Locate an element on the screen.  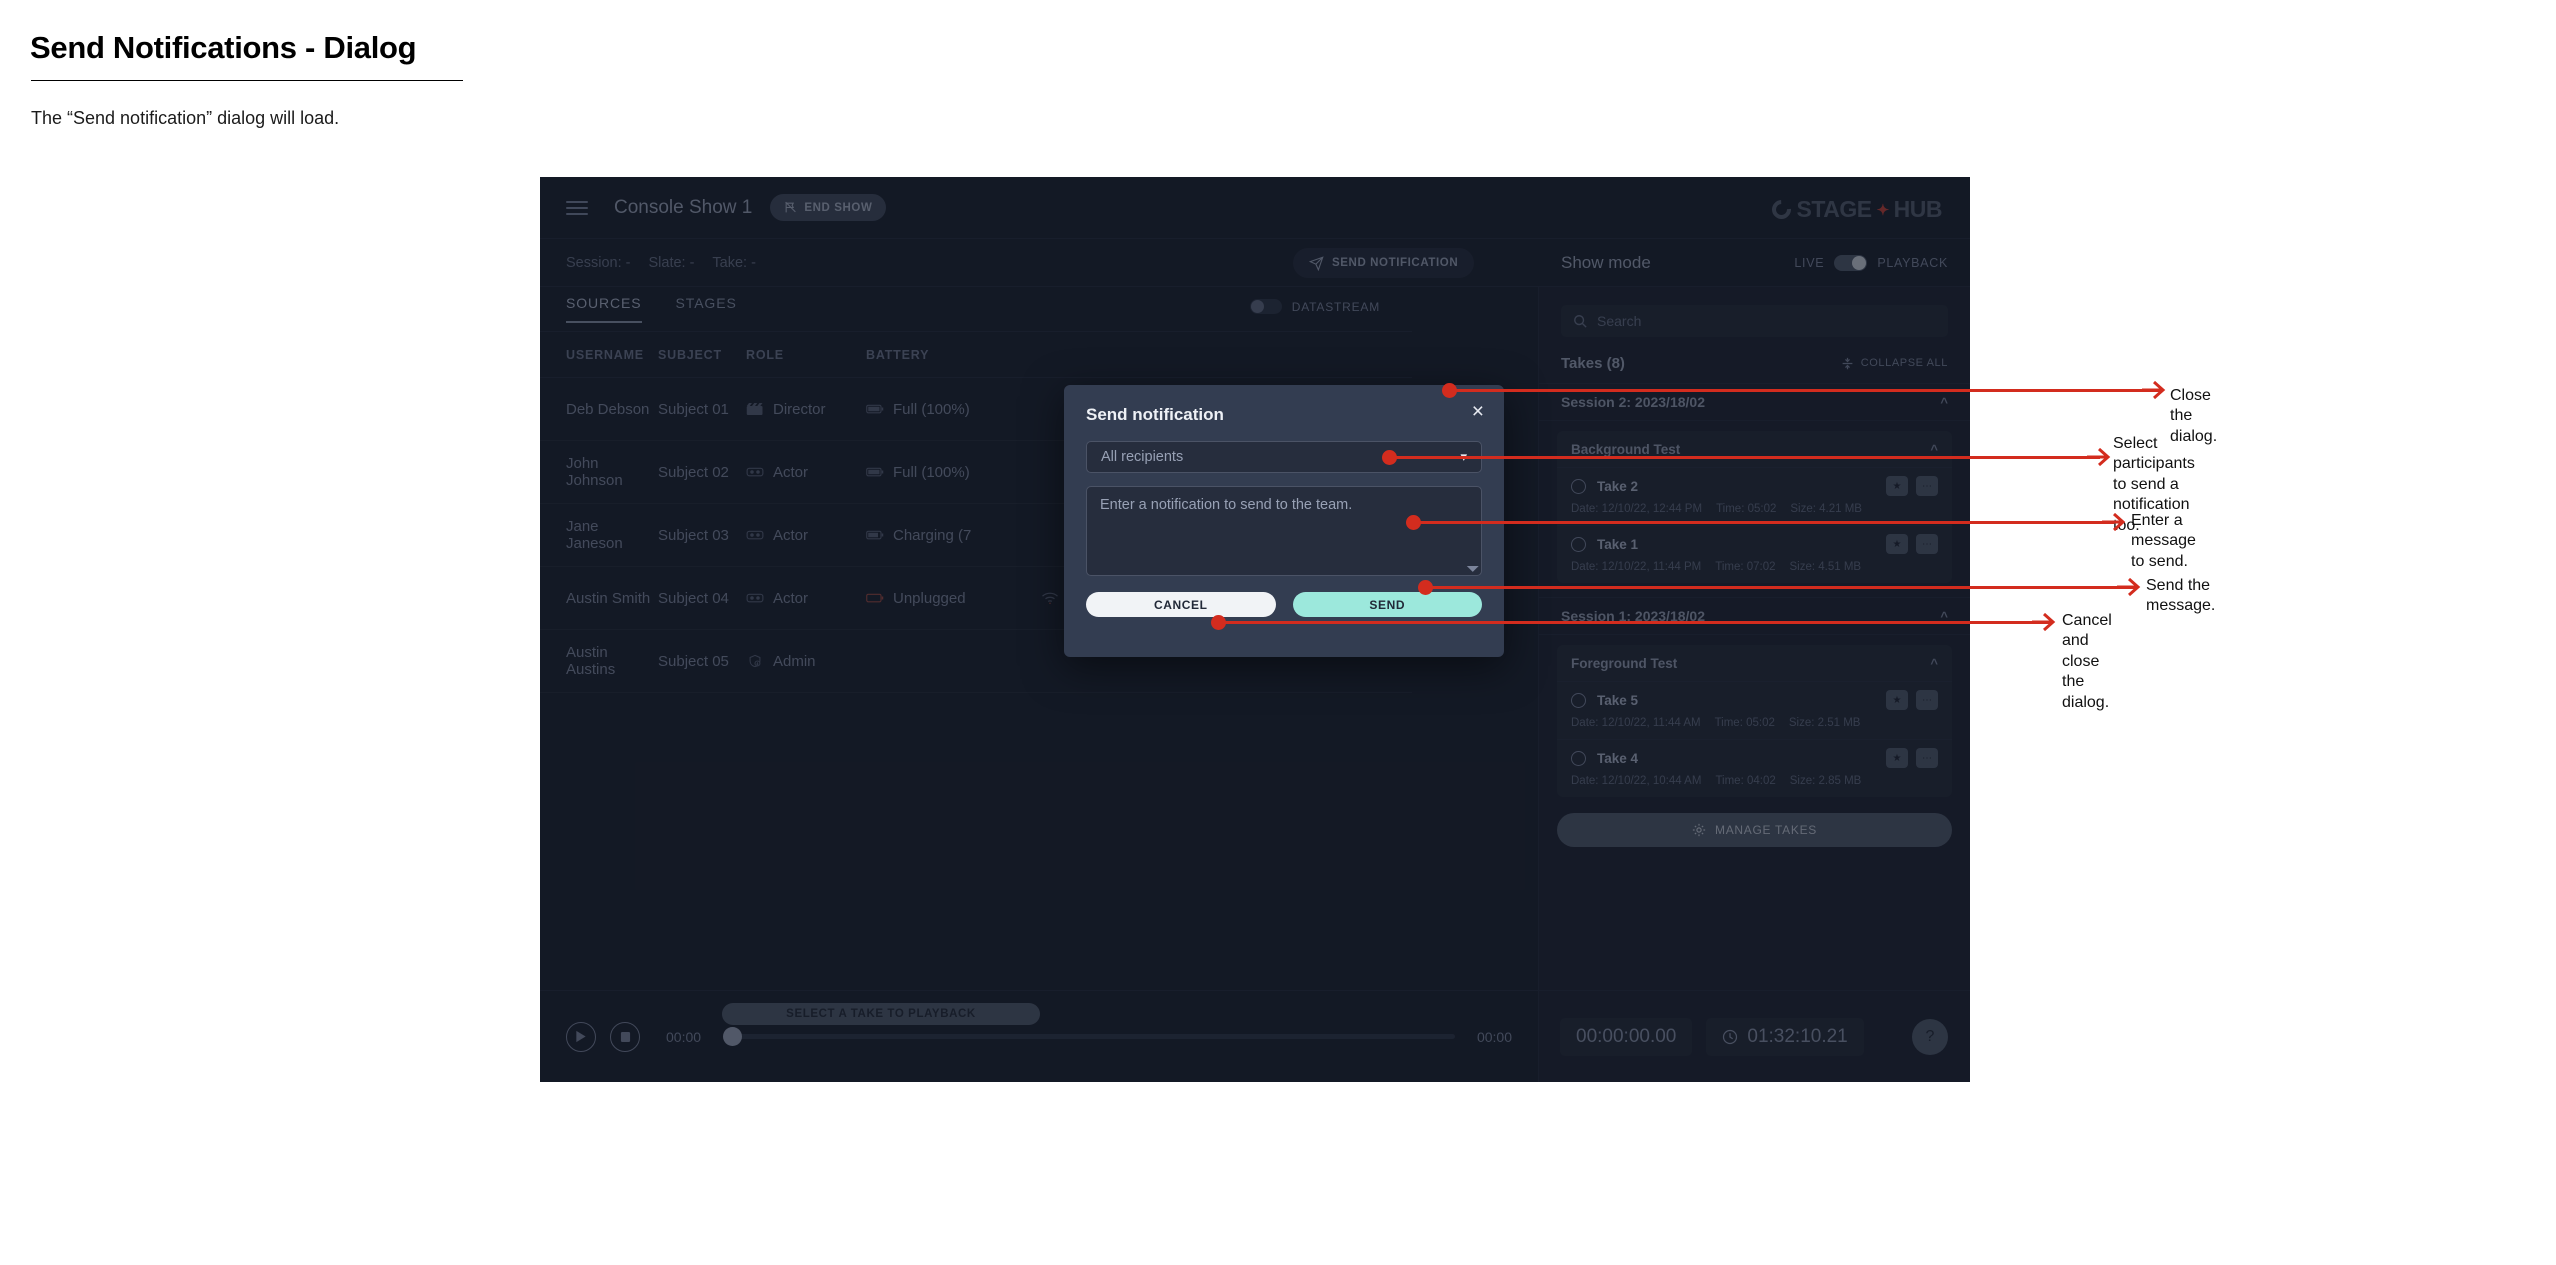
page-title: Send Notifications - Dialog is located at coordinates (223, 47).